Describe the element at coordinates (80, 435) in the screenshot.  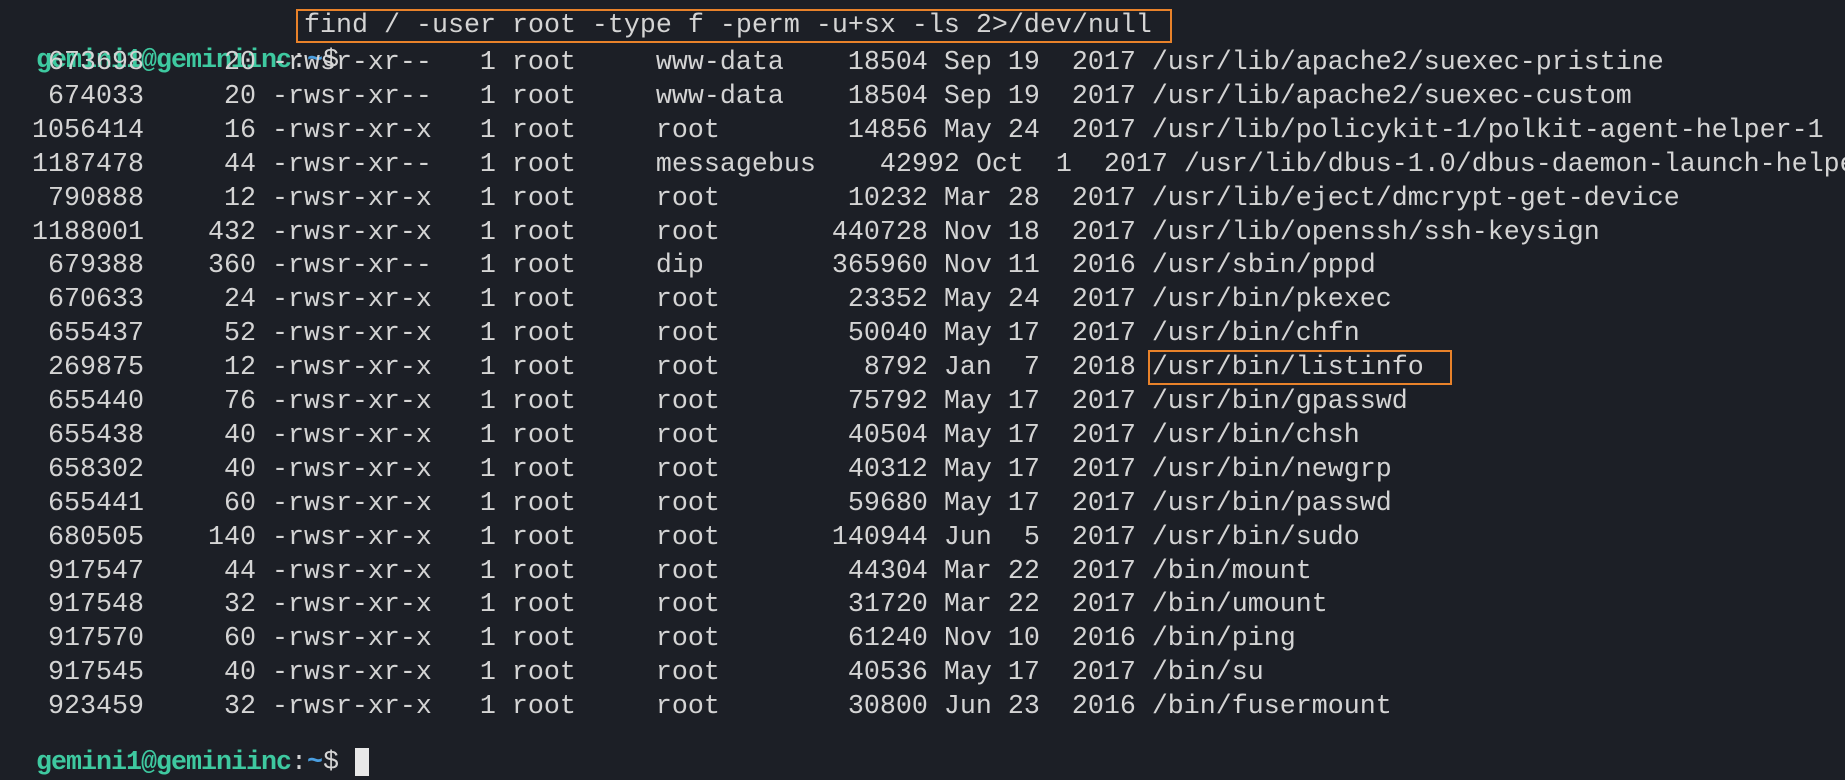
I see `row-inode: 655438` at that location.